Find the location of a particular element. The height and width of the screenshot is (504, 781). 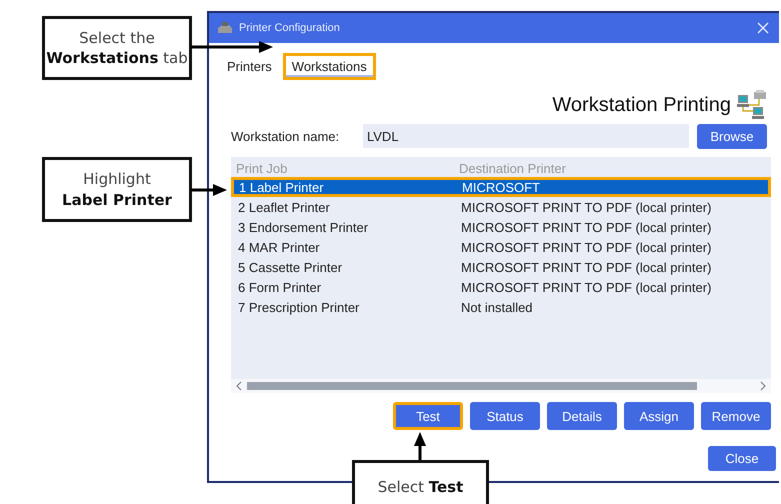

list-row: 2 Leaflet Printer MICROSOFT PRINT TO PDF (local printer) is located at coordinates (501, 207).